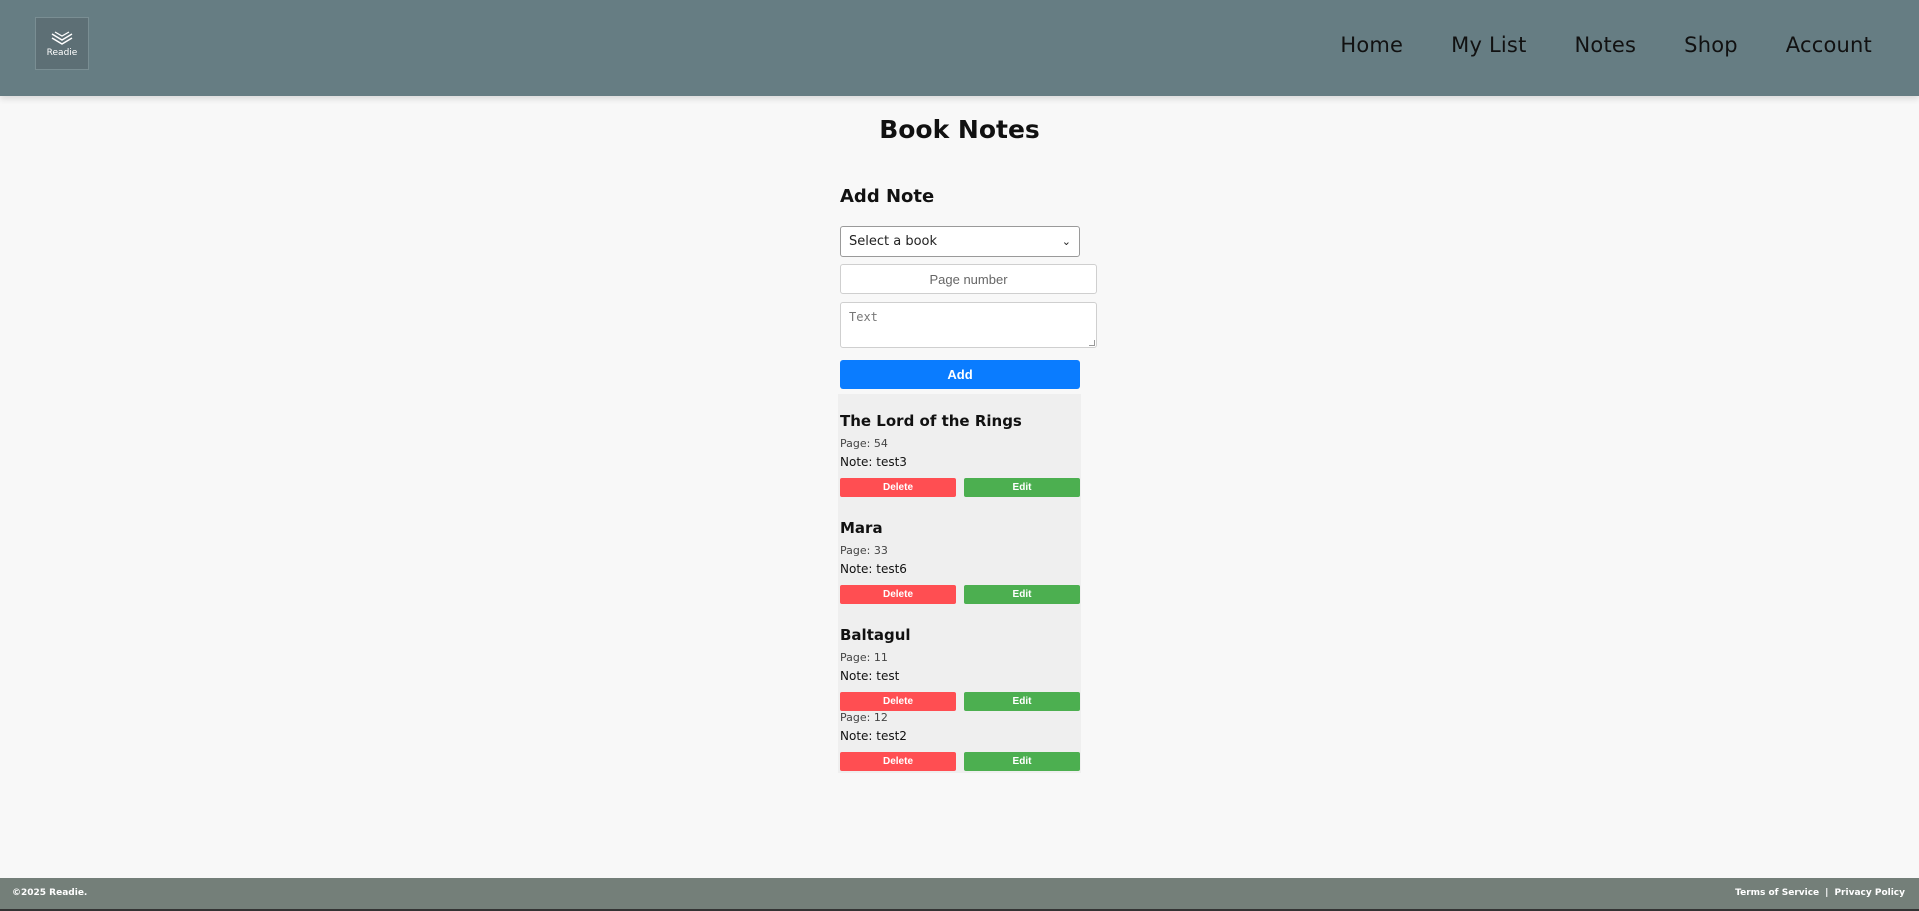 The height and width of the screenshot is (911, 1919). I want to click on nav-my-list: My List, so click(1488, 45).